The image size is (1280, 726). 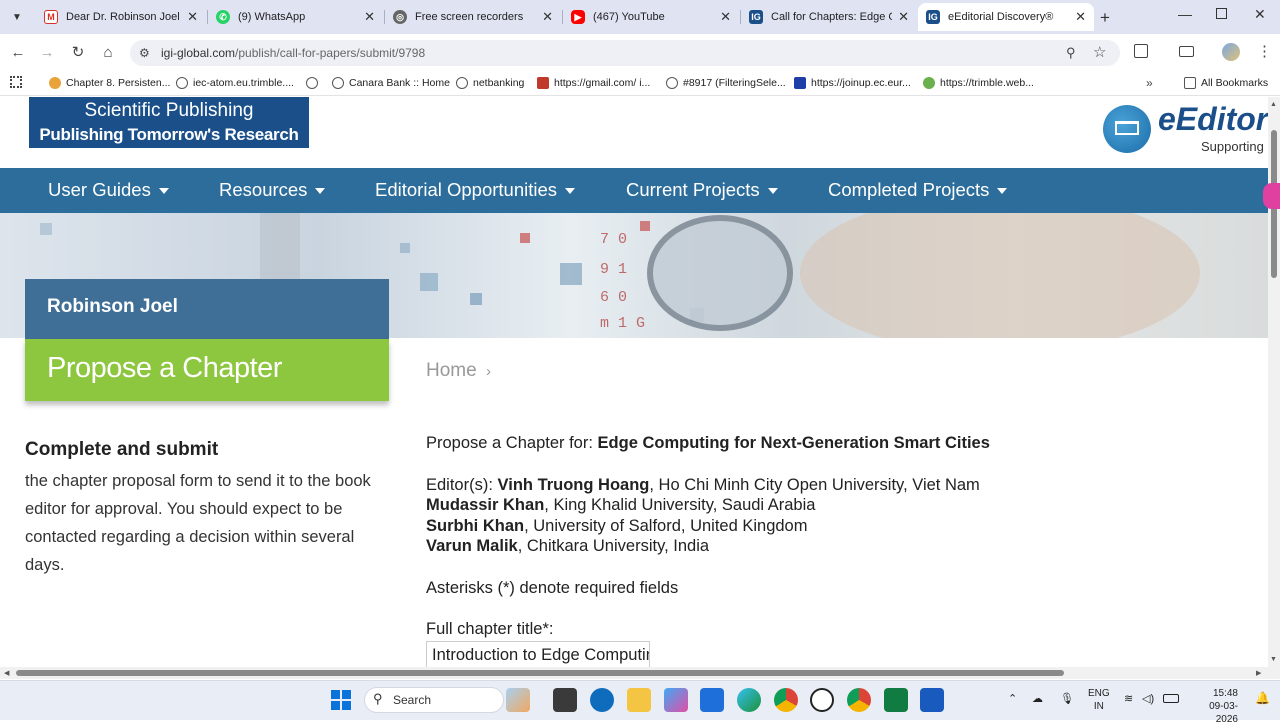 What do you see at coordinates (475, 190) in the screenshot?
I see `nav-editorial-opportunities: Editorial Opportunities` at bounding box center [475, 190].